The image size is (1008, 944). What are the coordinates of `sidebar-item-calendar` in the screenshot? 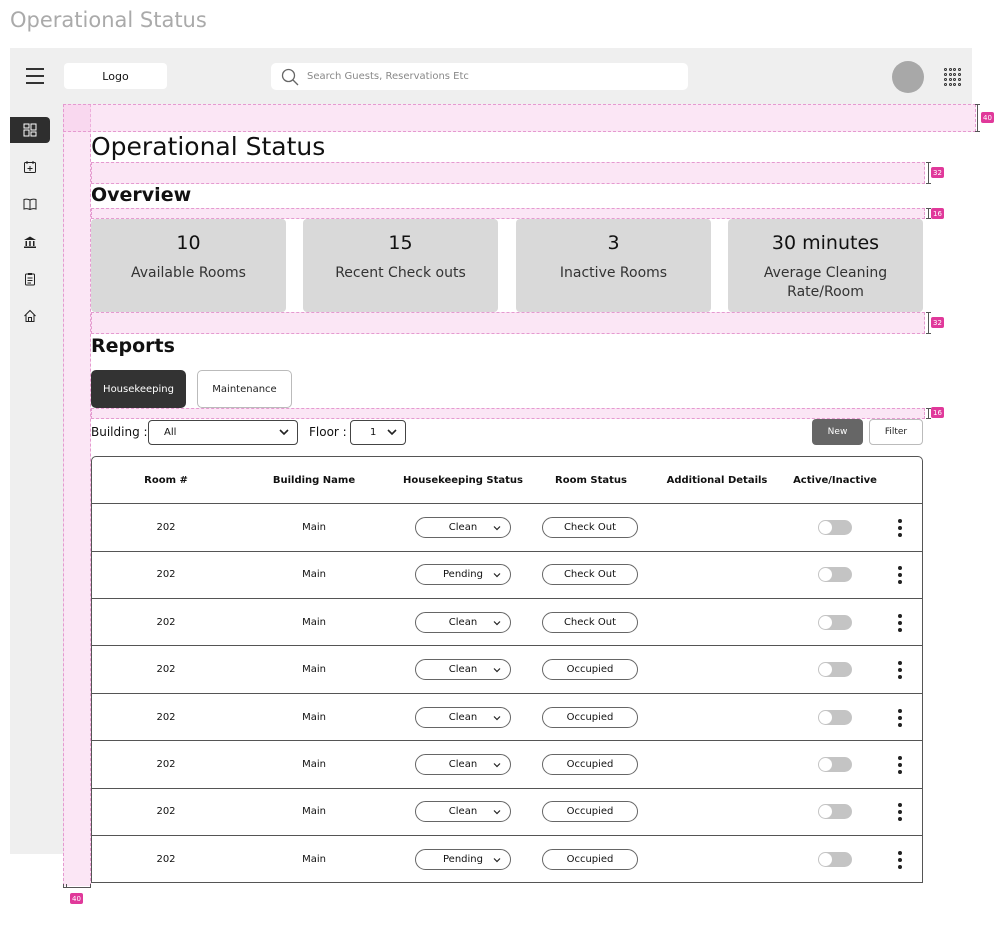 It's located at (30, 167).